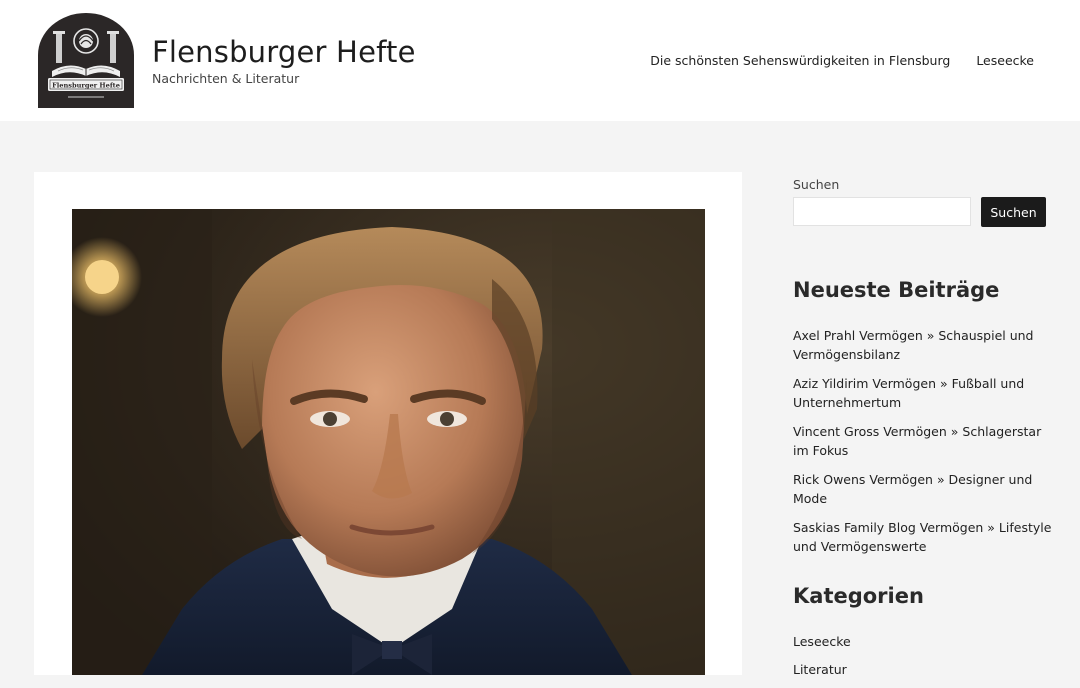 The width and height of the screenshot is (1080, 688). I want to click on categories-title: Kategorien, so click(858, 596).